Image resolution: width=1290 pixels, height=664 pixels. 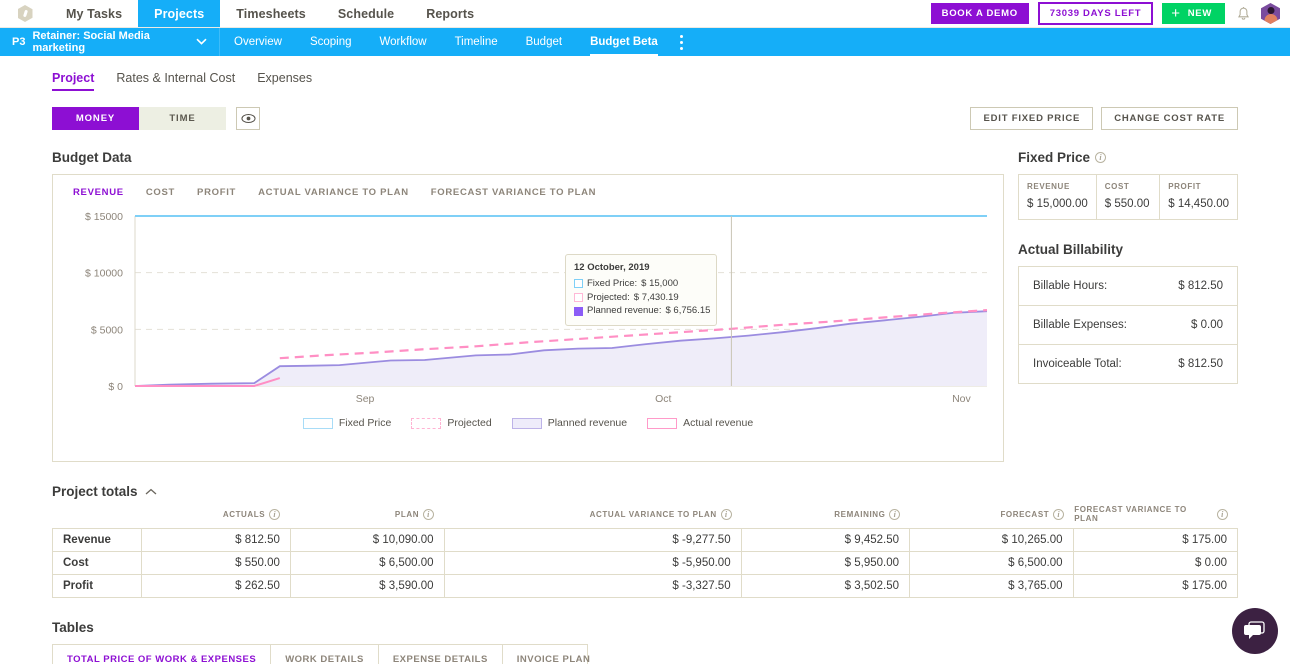 I want to click on row-label: Cost, so click(x=98, y=563).